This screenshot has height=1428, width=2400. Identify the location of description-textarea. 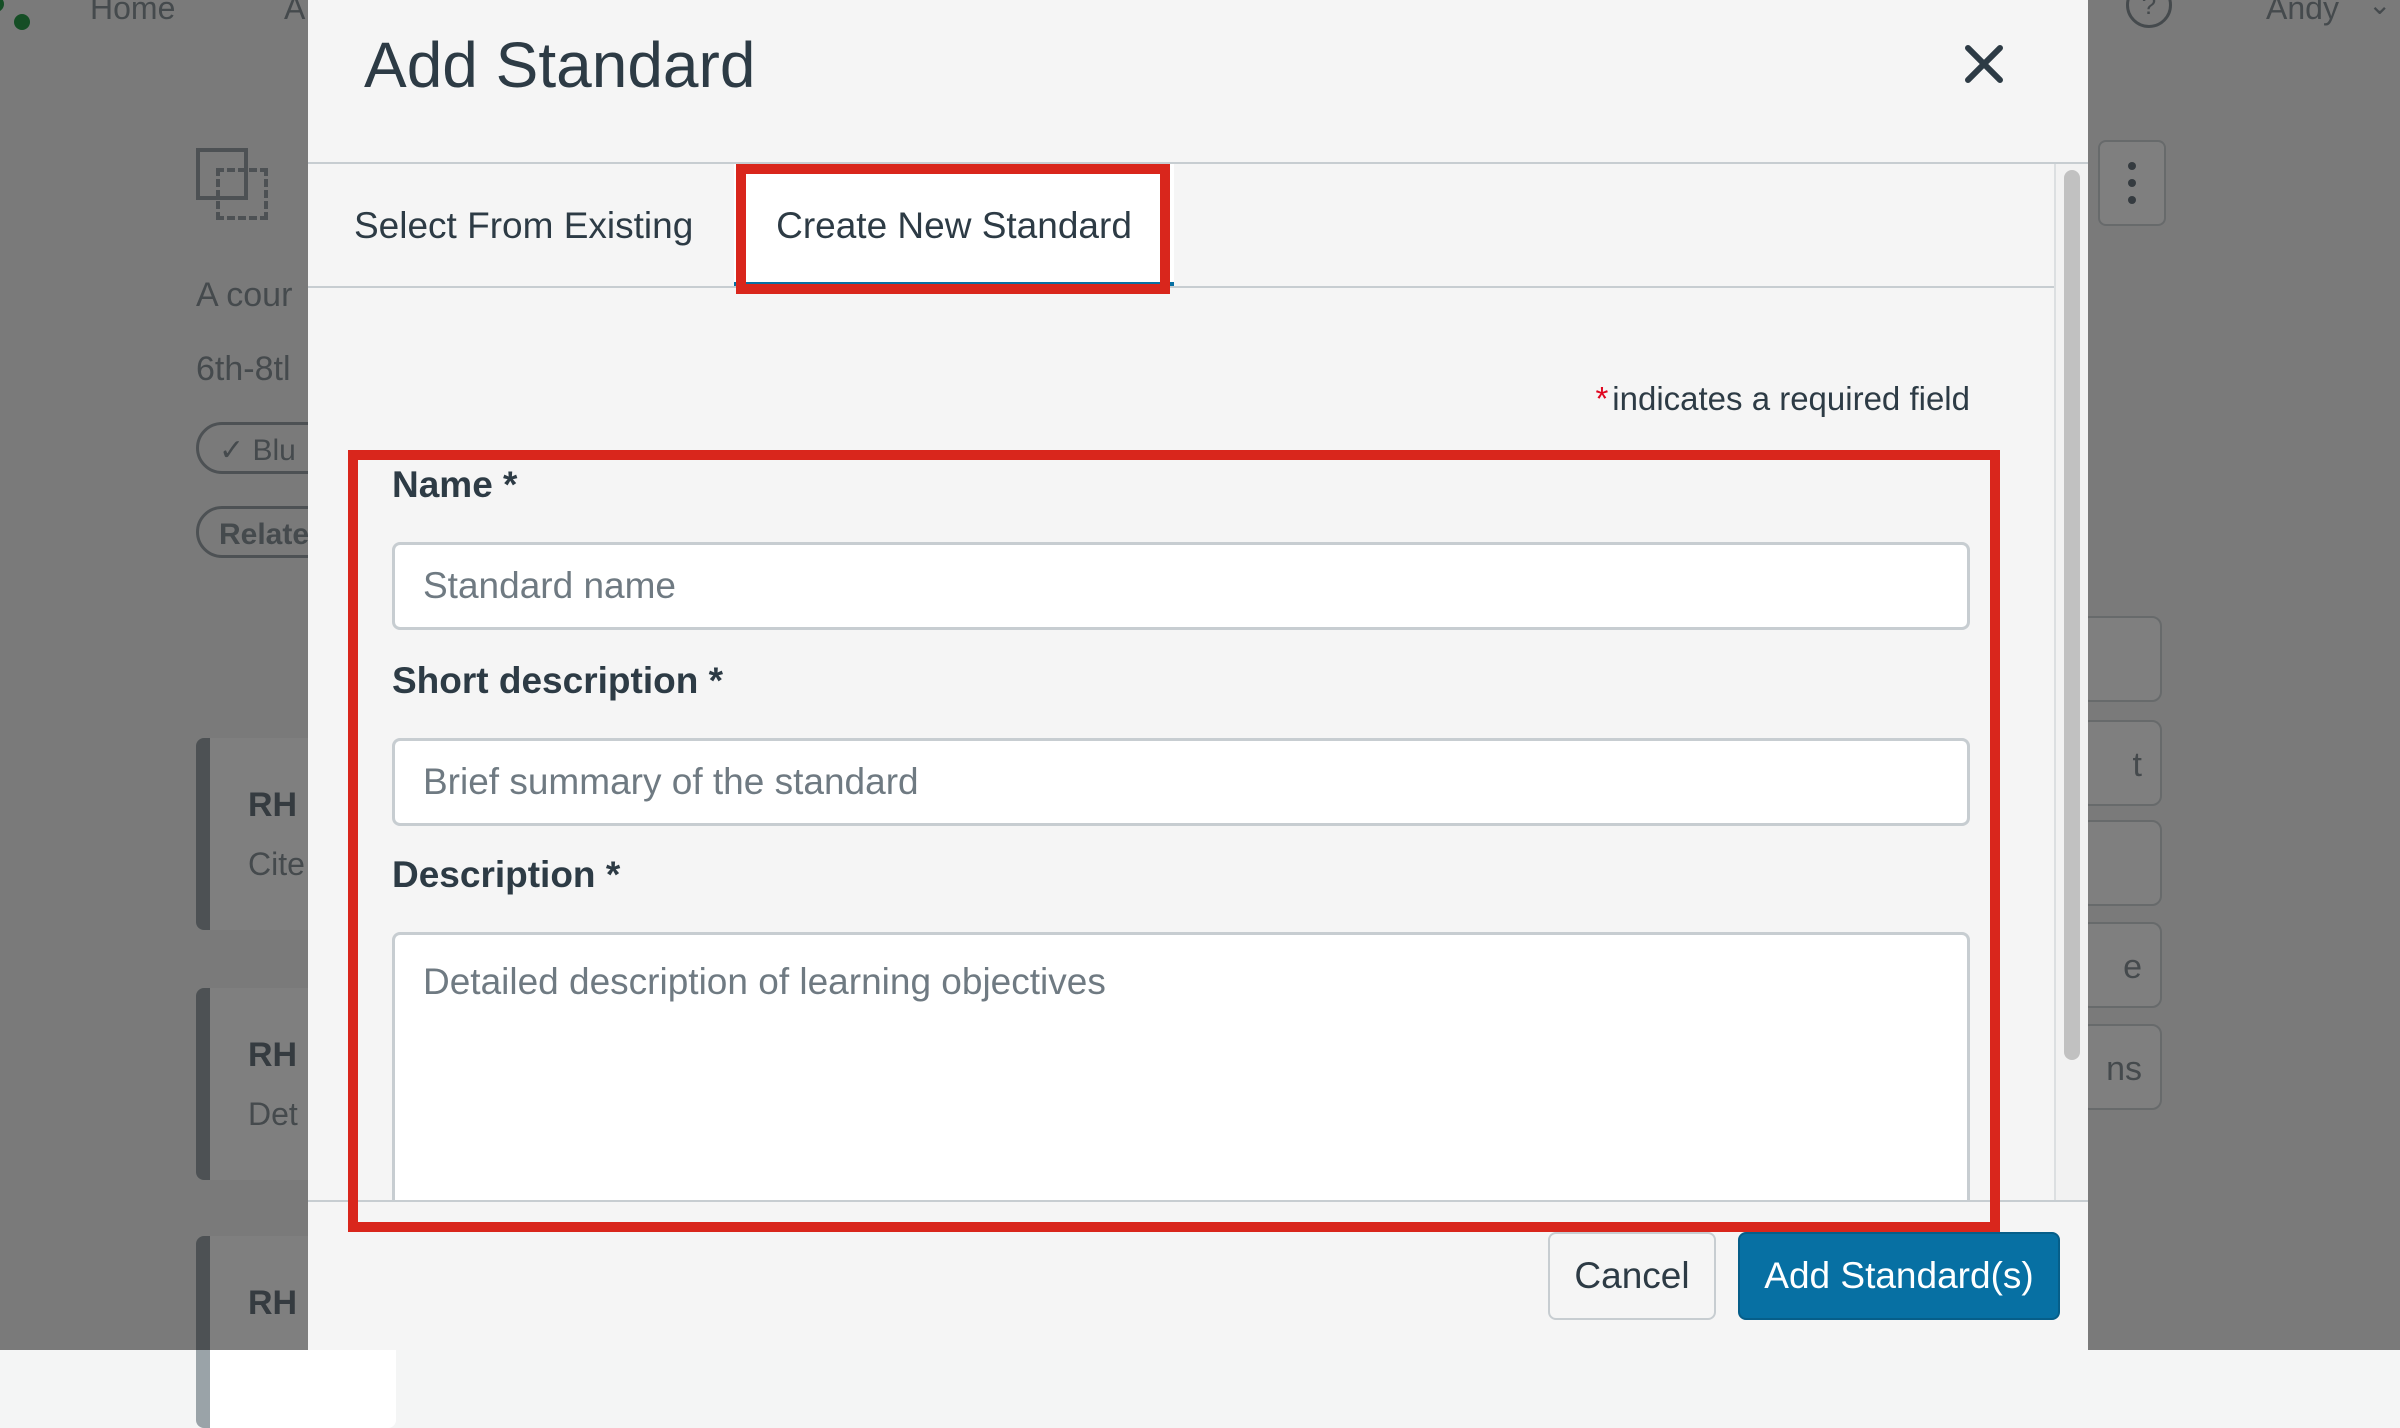
(1181, 1072).